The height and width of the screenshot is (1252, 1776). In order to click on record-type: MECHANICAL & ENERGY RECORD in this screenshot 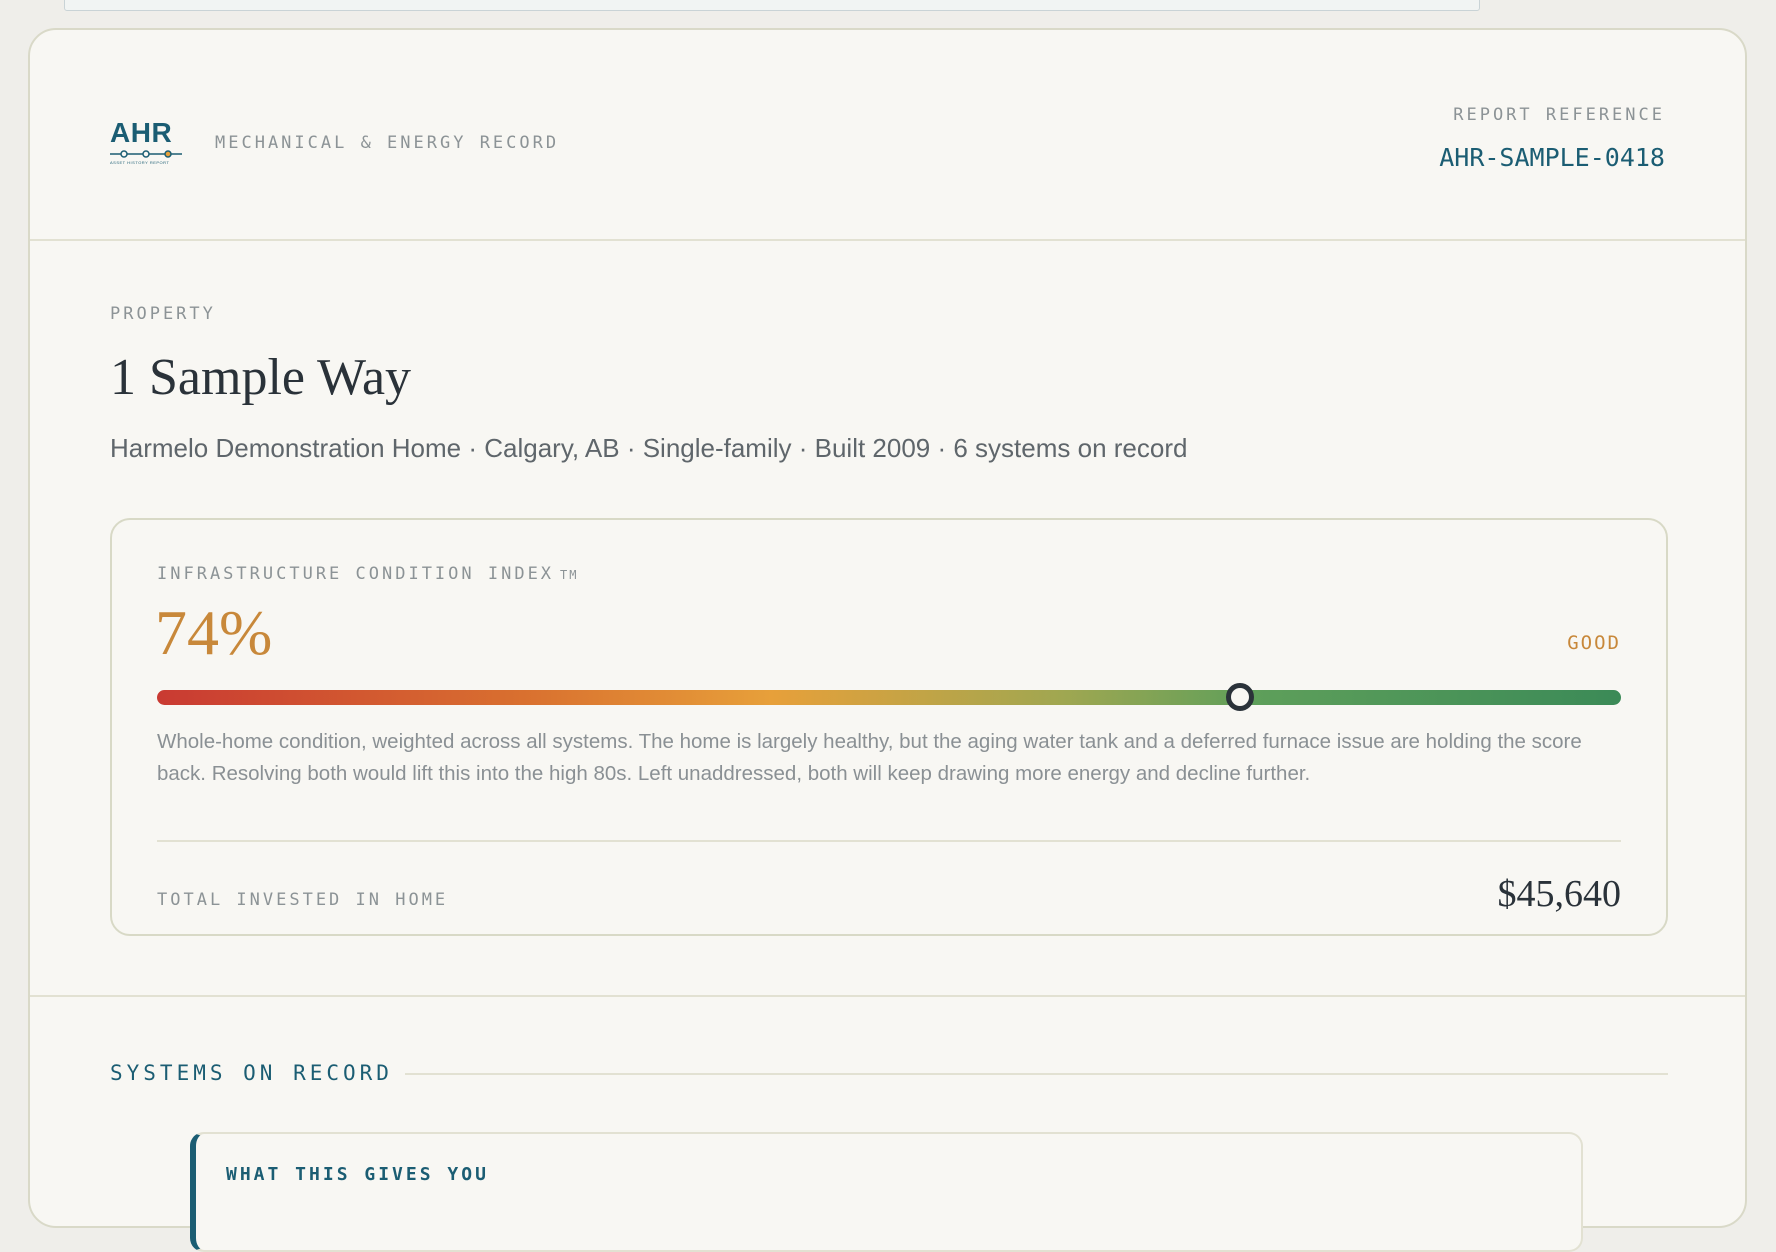, I will do `click(387, 143)`.